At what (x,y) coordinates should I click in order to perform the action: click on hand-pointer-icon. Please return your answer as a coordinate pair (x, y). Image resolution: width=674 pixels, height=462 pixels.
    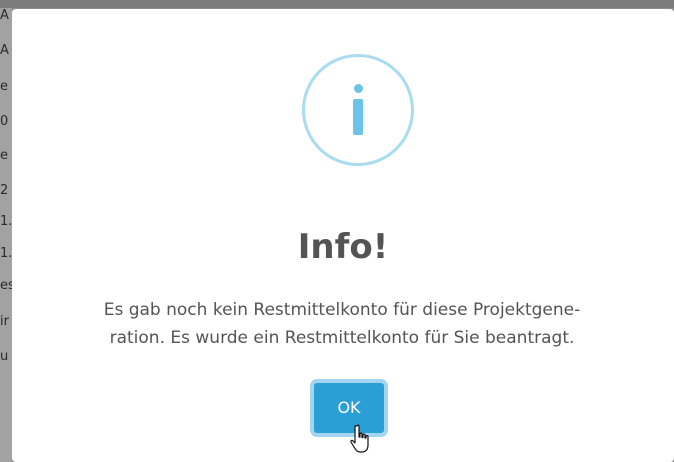
    Looking at the image, I should click on (359, 438).